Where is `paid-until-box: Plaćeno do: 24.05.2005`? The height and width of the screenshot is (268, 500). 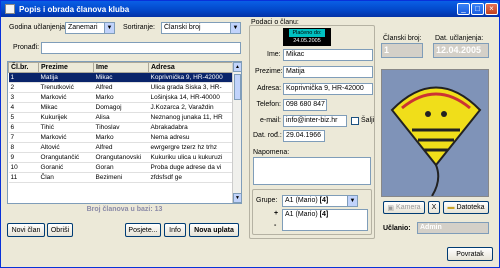 paid-until-box: Plaćeno do: 24.05.2005 is located at coordinates (307, 37).